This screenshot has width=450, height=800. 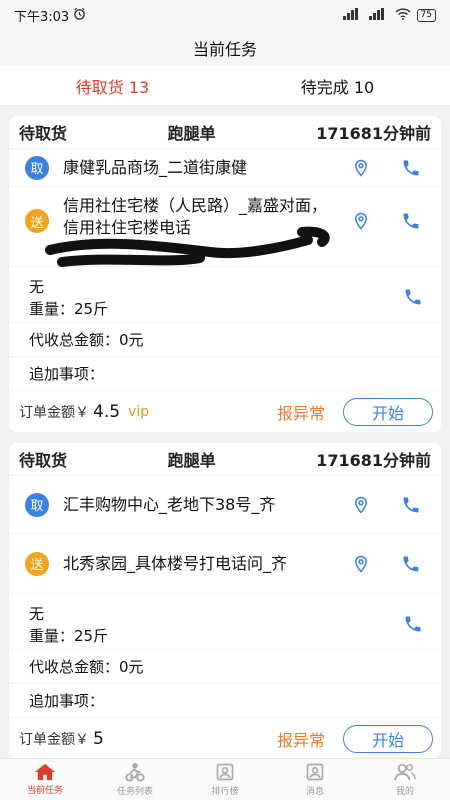 I want to click on bottom-nav: 当前任务 任务列表 排行榜 消息 我的, so click(x=225, y=779).